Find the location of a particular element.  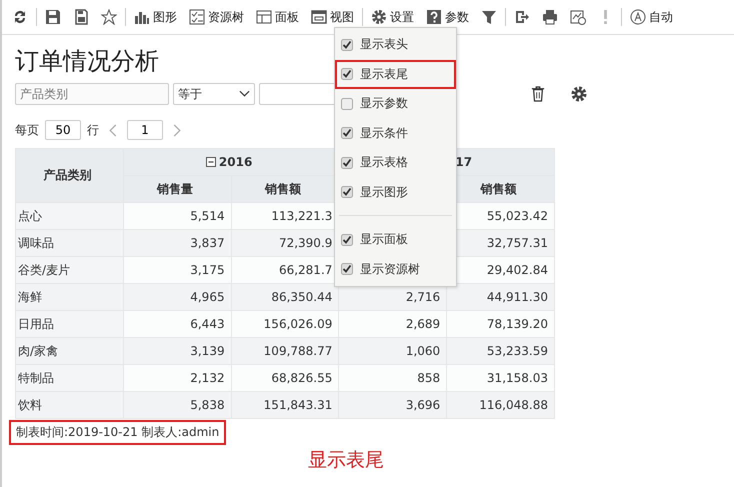

column-header: 销售量 is located at coordinates (177, 189).